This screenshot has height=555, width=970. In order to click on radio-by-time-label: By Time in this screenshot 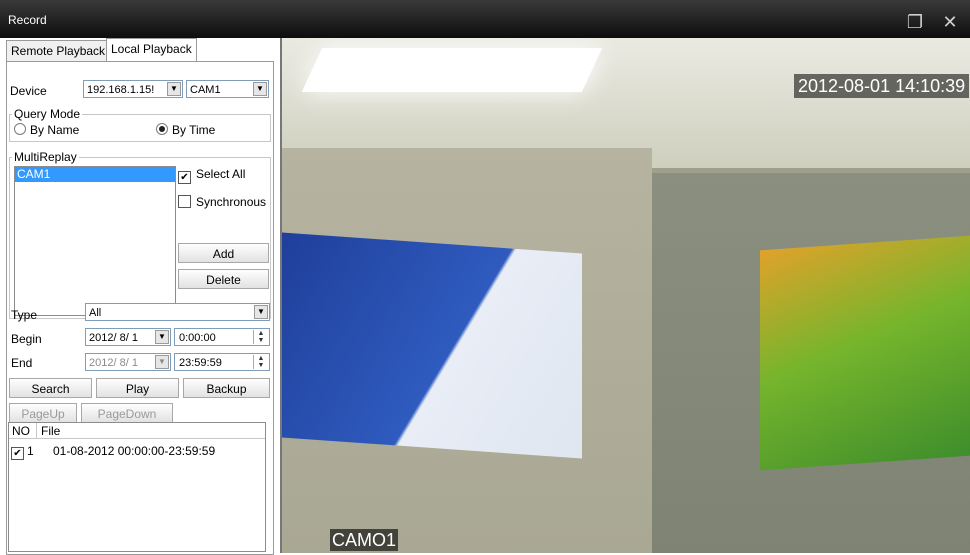, I will do `click(194, 130)`.